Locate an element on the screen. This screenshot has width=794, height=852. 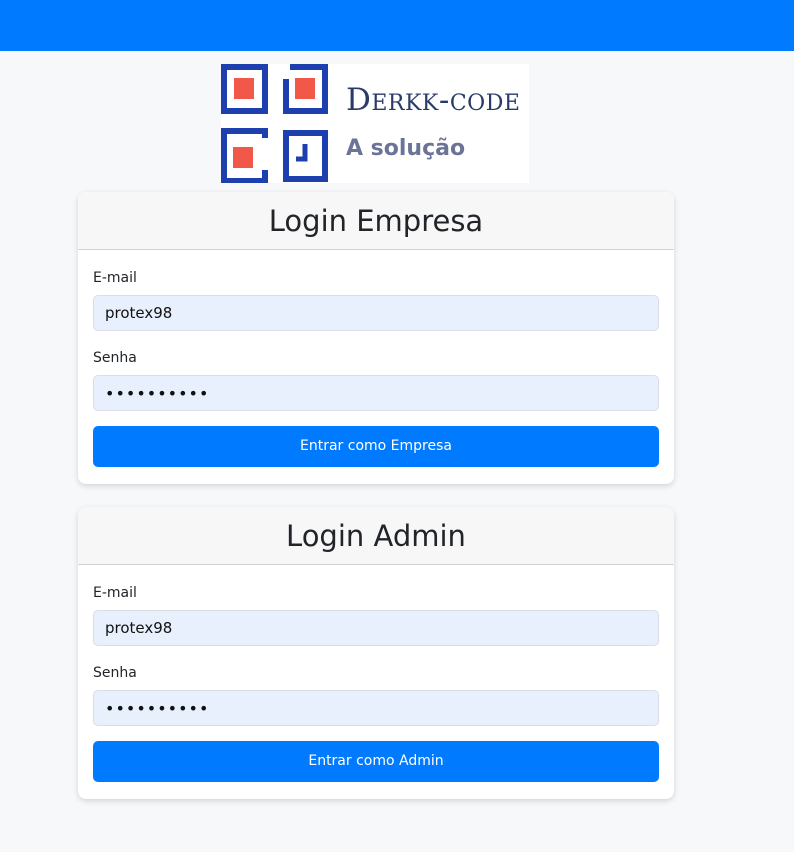
logo: Derkk-code A solução is located at coordinates (375, 123).